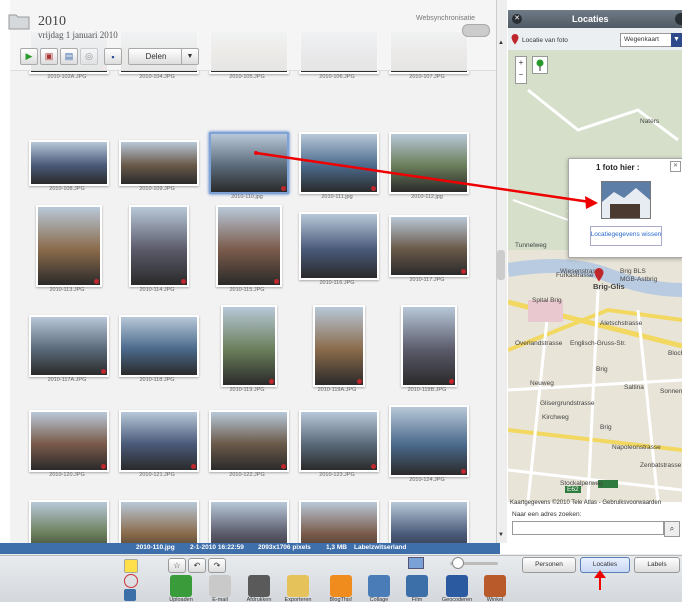  Describe the element at coordinates (521, 70) in the screenshot. I see `zoom-control: + −` at that location.